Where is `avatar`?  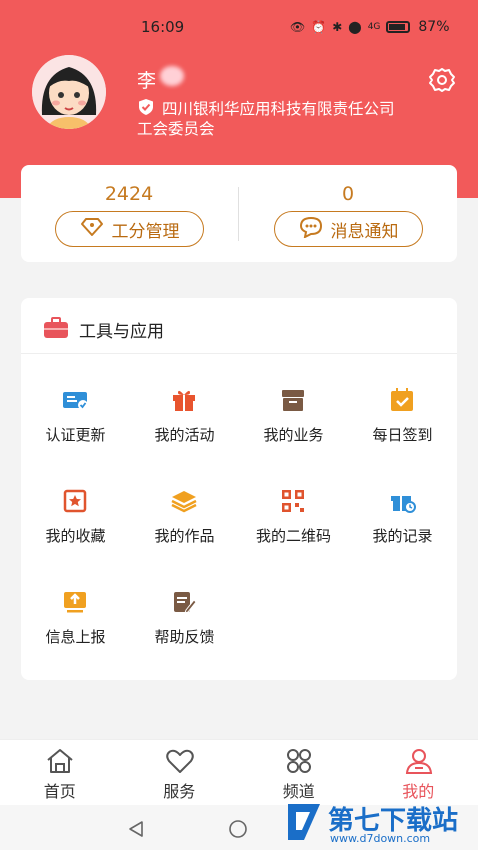
avatar is located at coordinates (69, 92).